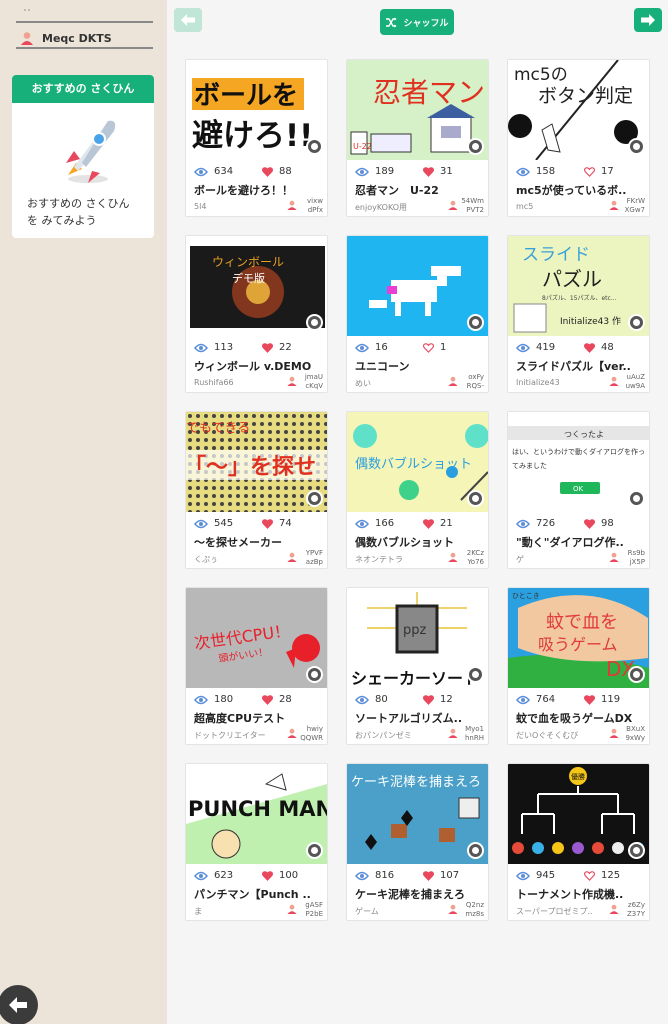 This screenshot has width=668, height=1024. What do you see at coordinates (259, 366) in the screenshot?
I see `project-title: ウィンボール v.DEMO` at bounding box center [259, 366].